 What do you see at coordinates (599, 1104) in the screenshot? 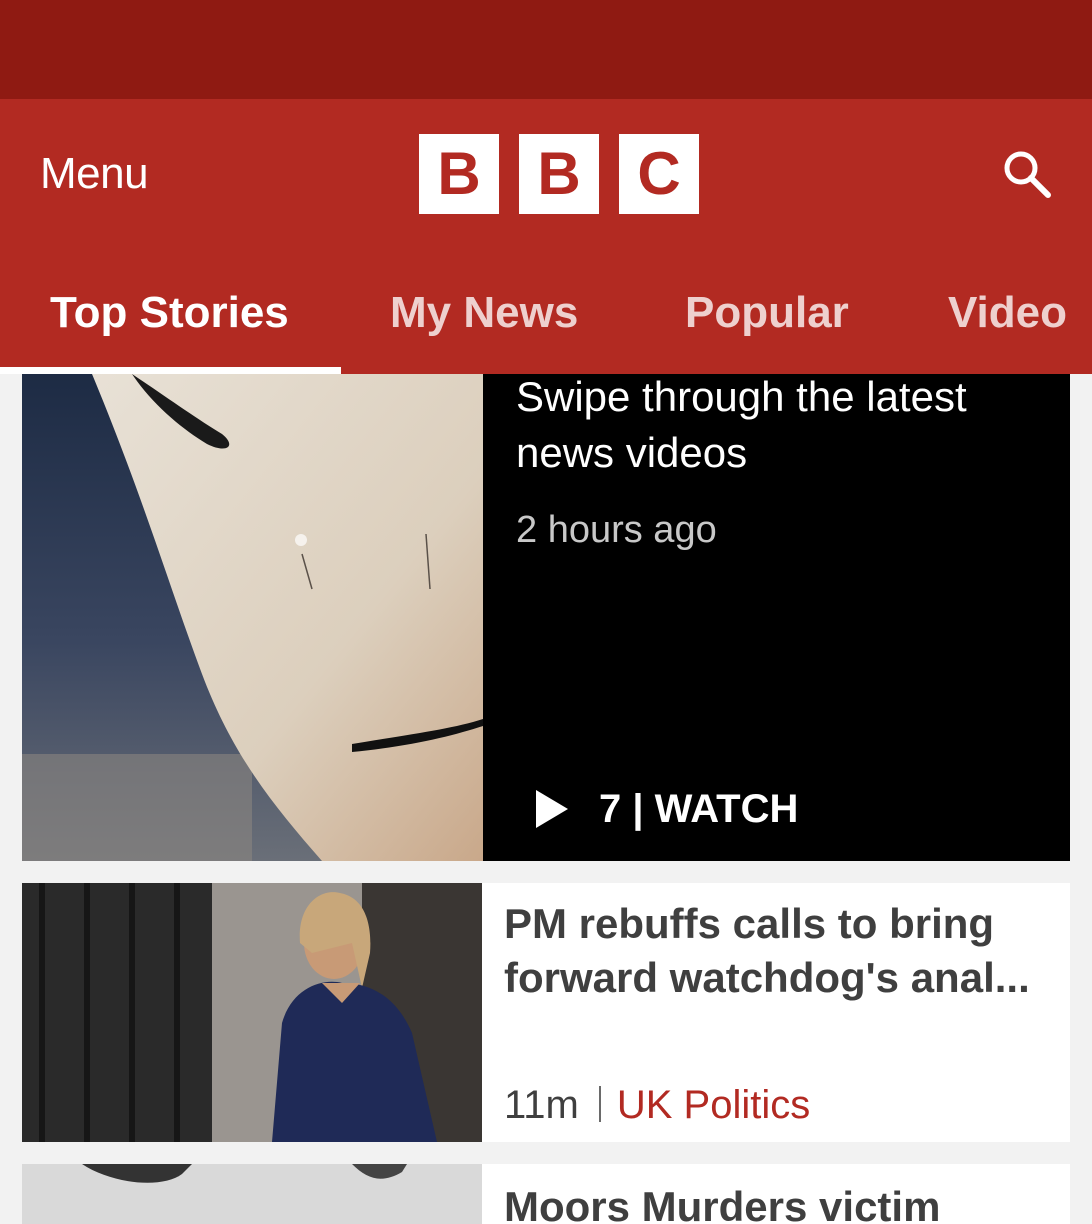
I see `meta-divider` at bounding box center [599, 1104].